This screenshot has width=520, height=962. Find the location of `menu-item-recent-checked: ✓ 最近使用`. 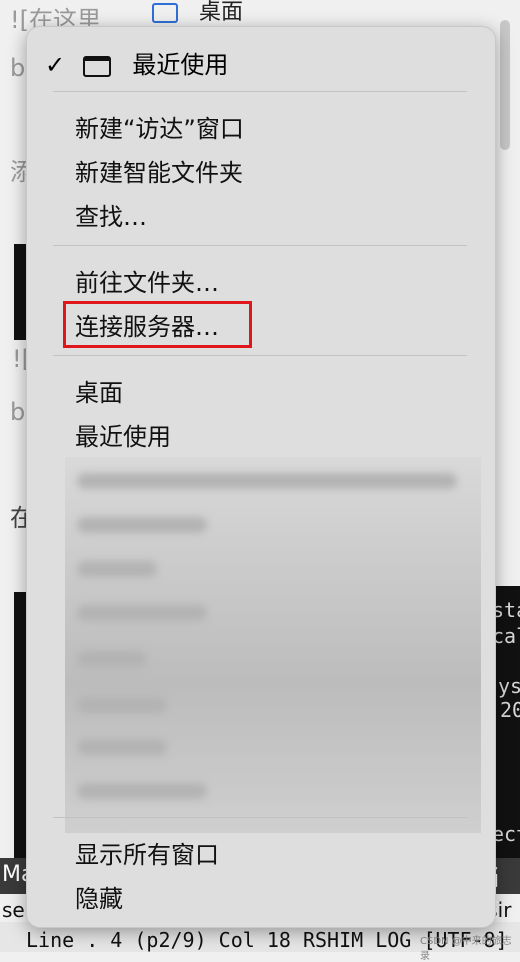

menu-item-recent-checked: ✓ 最近使用 is located at coordinates (136, 62).